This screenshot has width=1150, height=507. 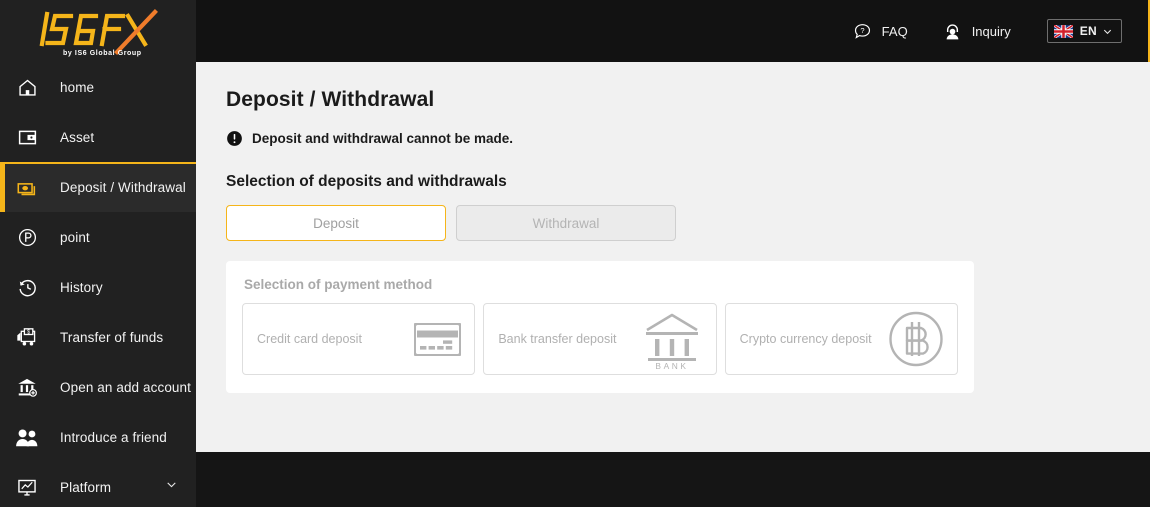 I want to click on sidebar-item-label: Open an add account, so click(x=126, y=387).